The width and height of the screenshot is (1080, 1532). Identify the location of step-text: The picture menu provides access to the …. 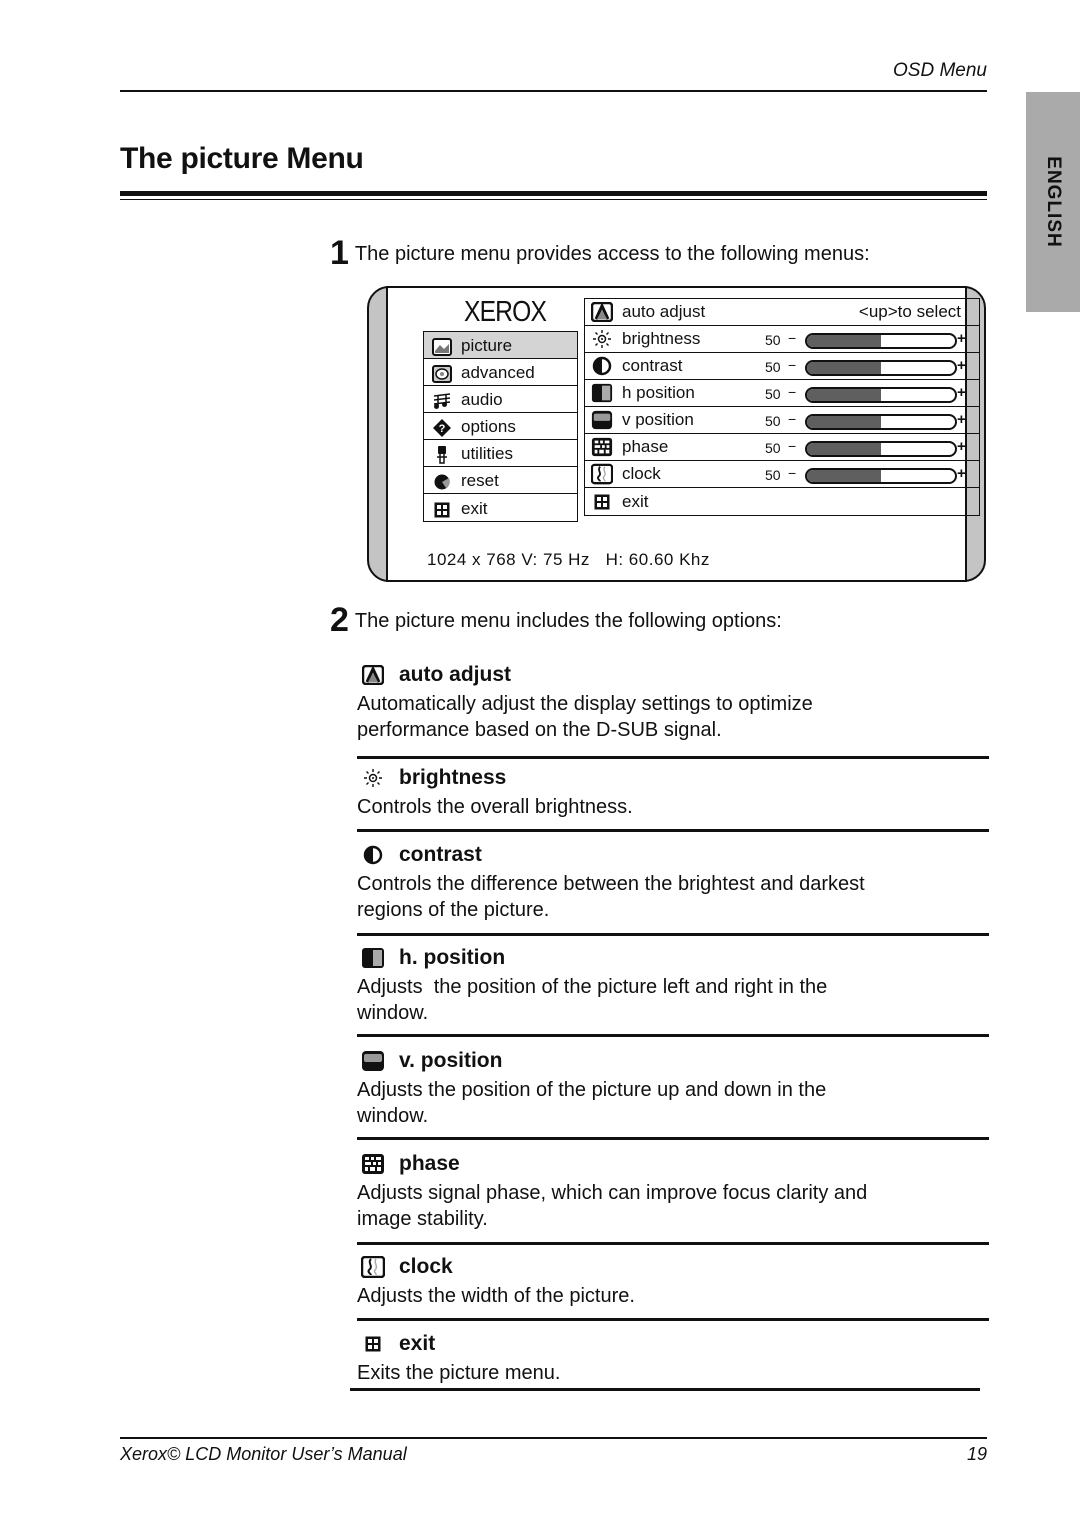
(612, 254).